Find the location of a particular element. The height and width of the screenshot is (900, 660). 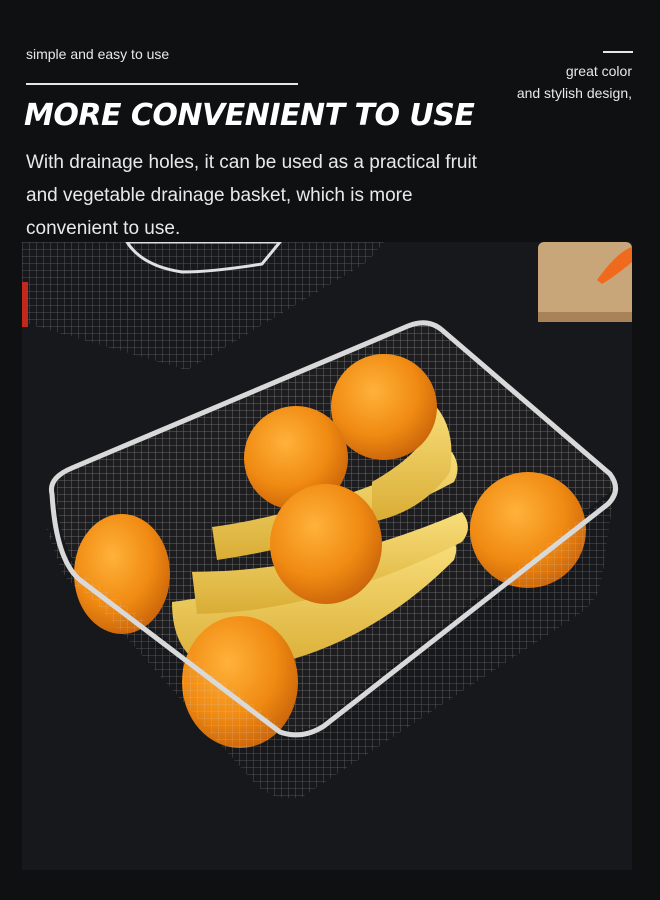

divider-rule is located at coordinates (162, 84).